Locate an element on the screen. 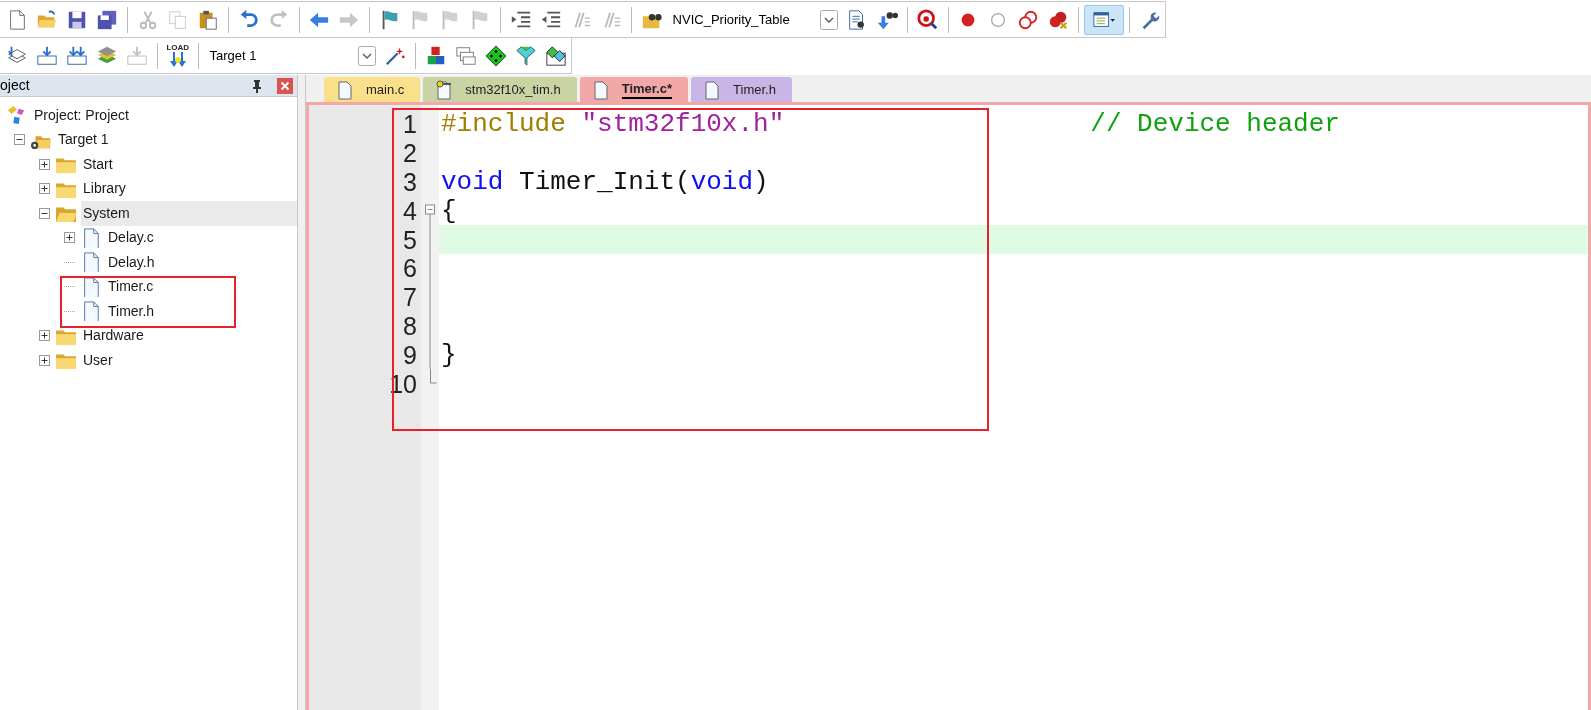 The image size is (1591, 710). toolbar-button is located at coordinates (1104, 19).